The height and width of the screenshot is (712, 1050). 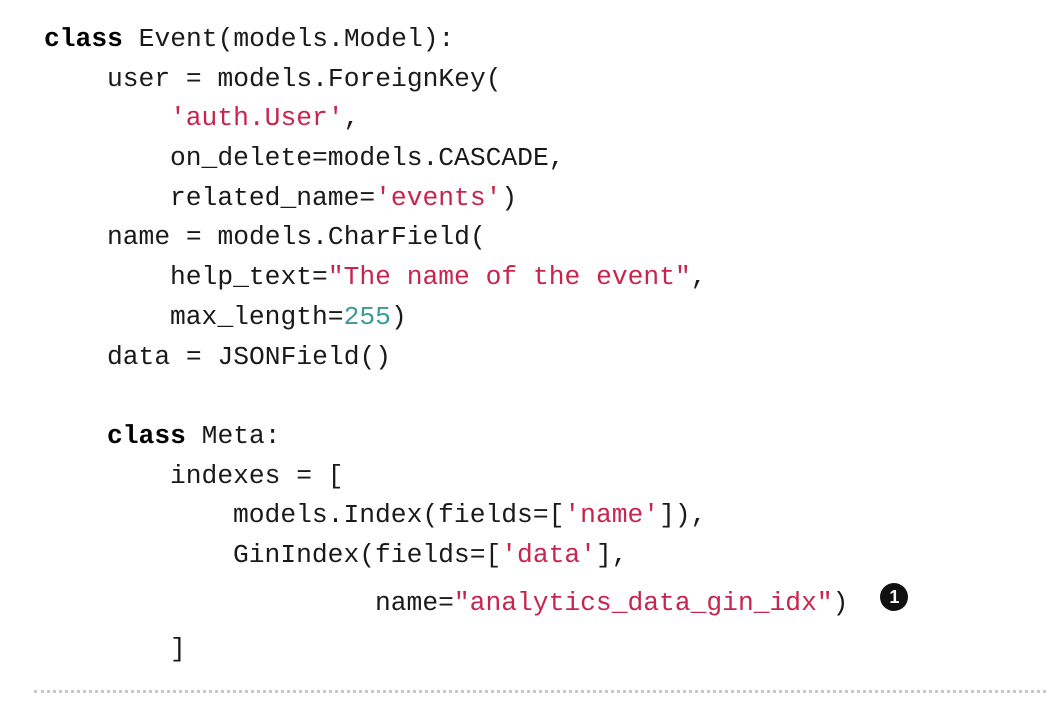 What do you see at coordinates (296, 237) in the screenshot?
I see `code-text: name = models.CharField(` at bounding box center [296, 237].